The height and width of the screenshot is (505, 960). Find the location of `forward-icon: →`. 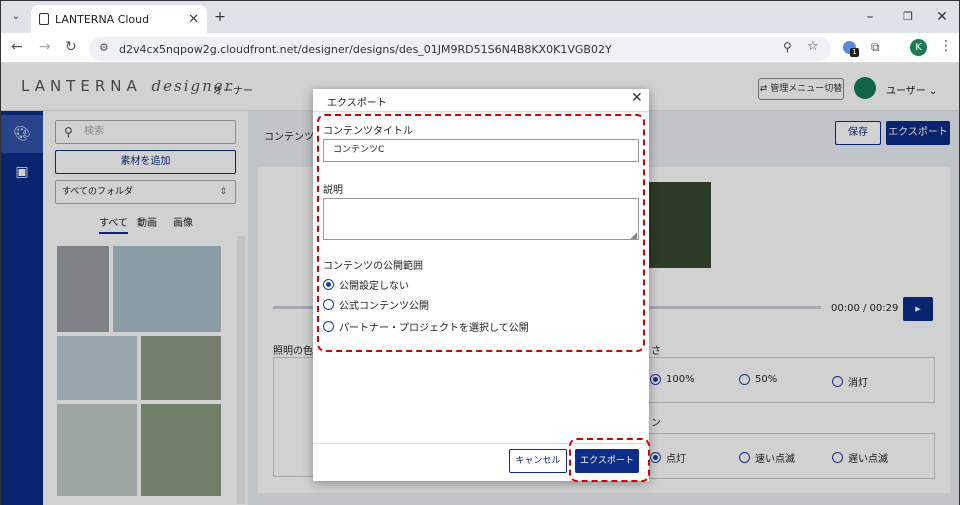

forward-icon: → is located at coordinates (45, 47).